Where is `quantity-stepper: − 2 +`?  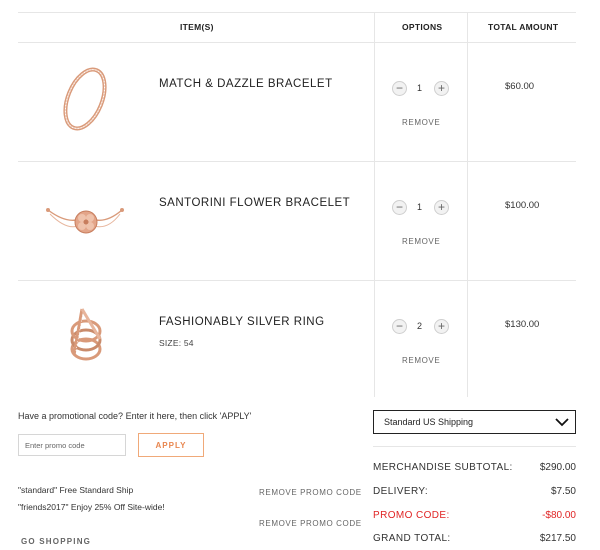
quantity-stepper: − 2 + is located at coordinates (422, 327).